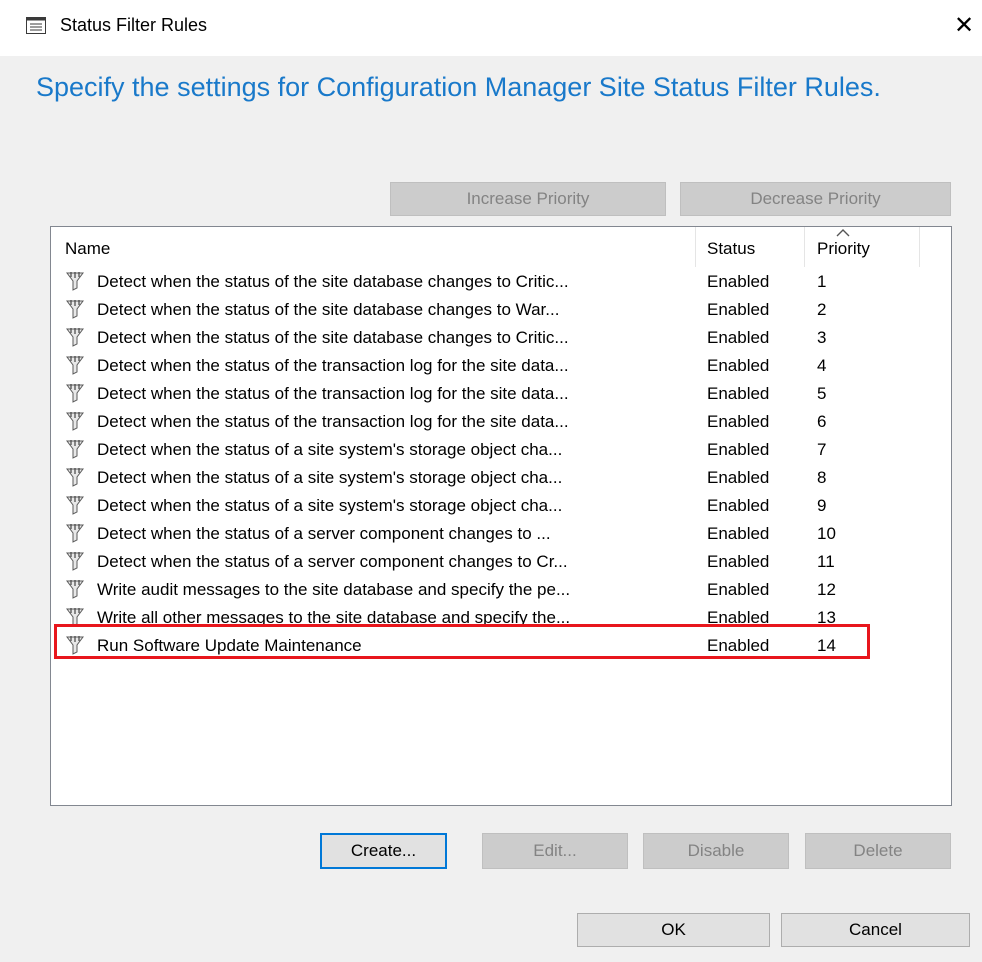 This screenshot has width=982, height=962. What do you see at coordinates (822, 449) in the screenshot?
I see `rule-priority: 7` at bounding box center [822, 449].